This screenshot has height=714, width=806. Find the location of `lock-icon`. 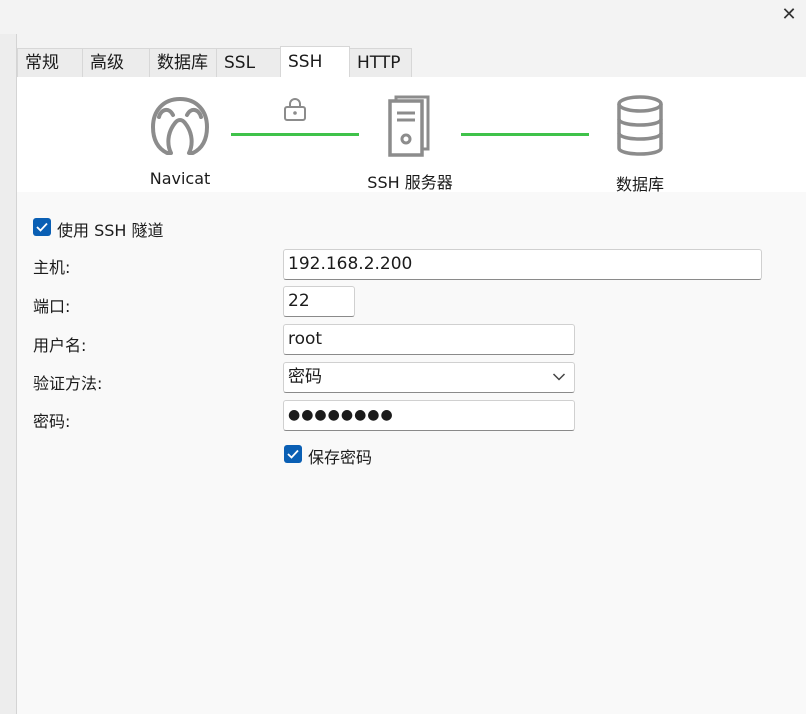

lock-icon is located at coordinates (295, 109).